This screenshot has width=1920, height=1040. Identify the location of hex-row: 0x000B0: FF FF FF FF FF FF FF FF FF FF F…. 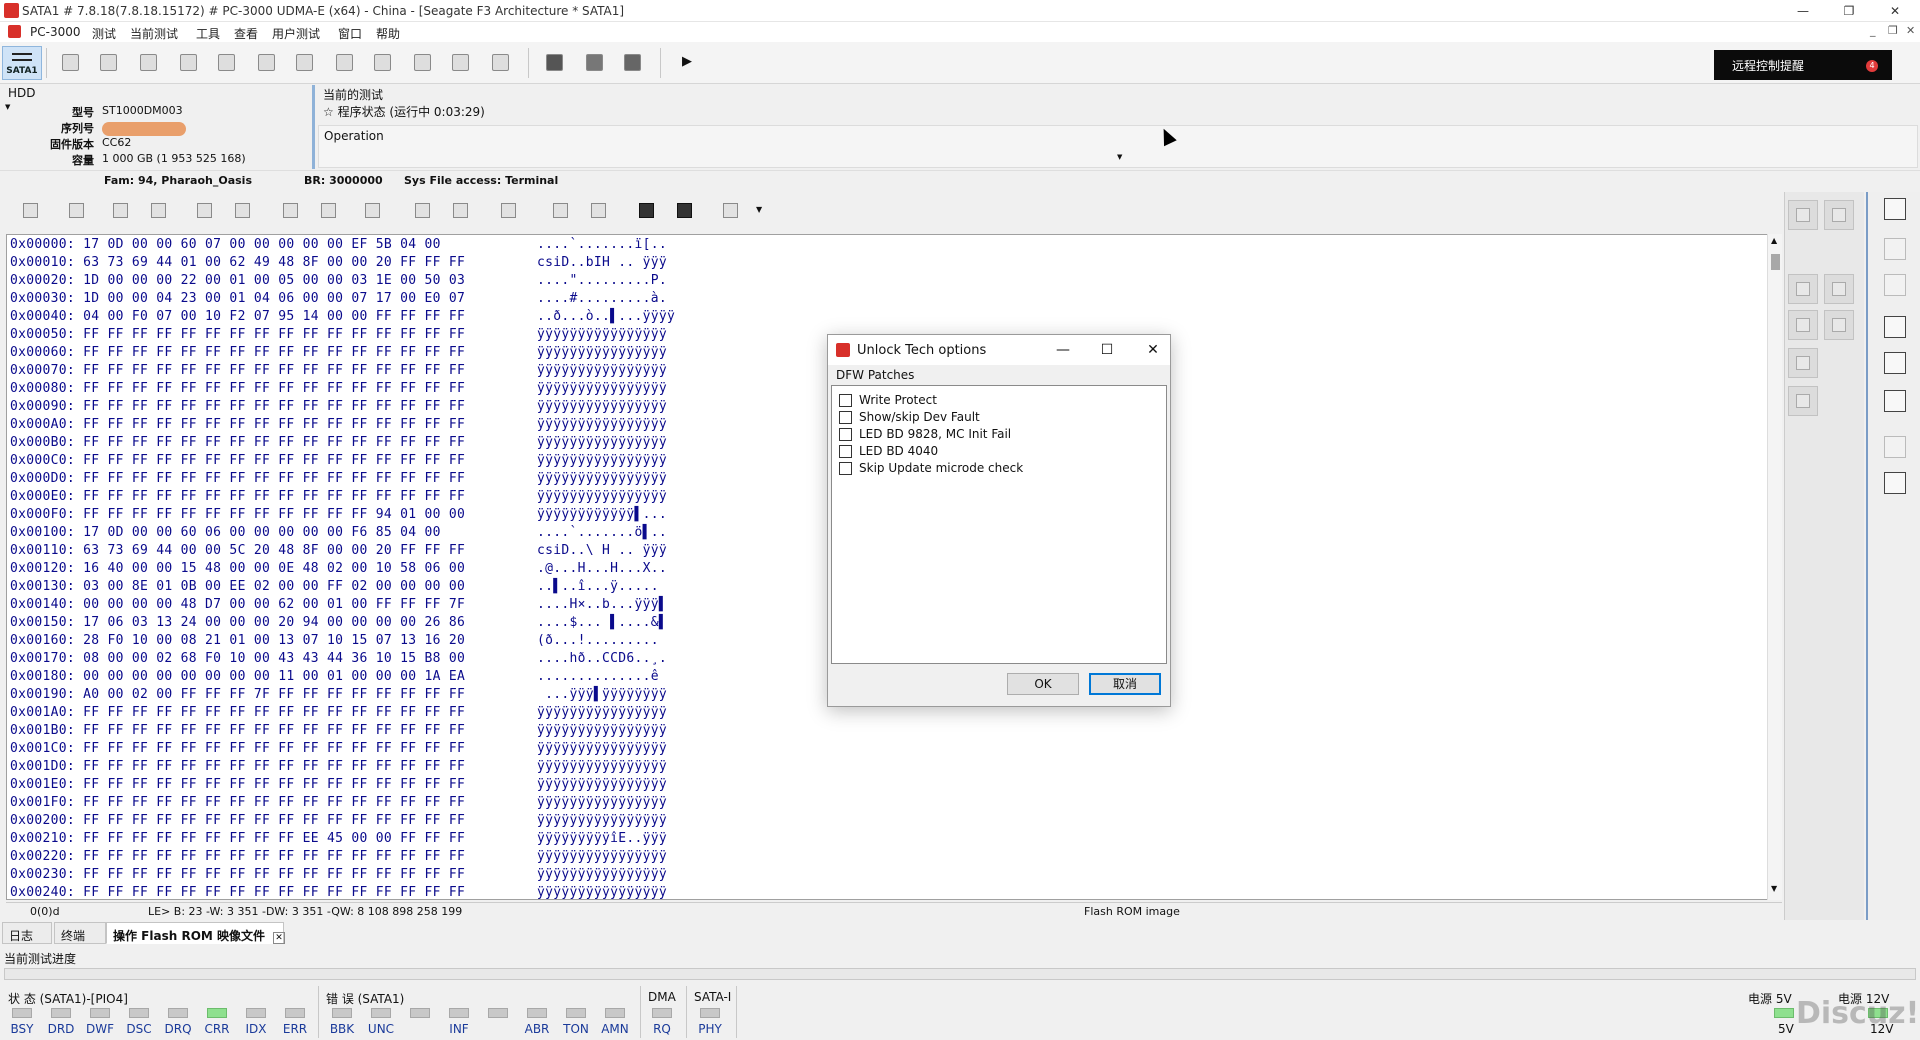
(338, 444).